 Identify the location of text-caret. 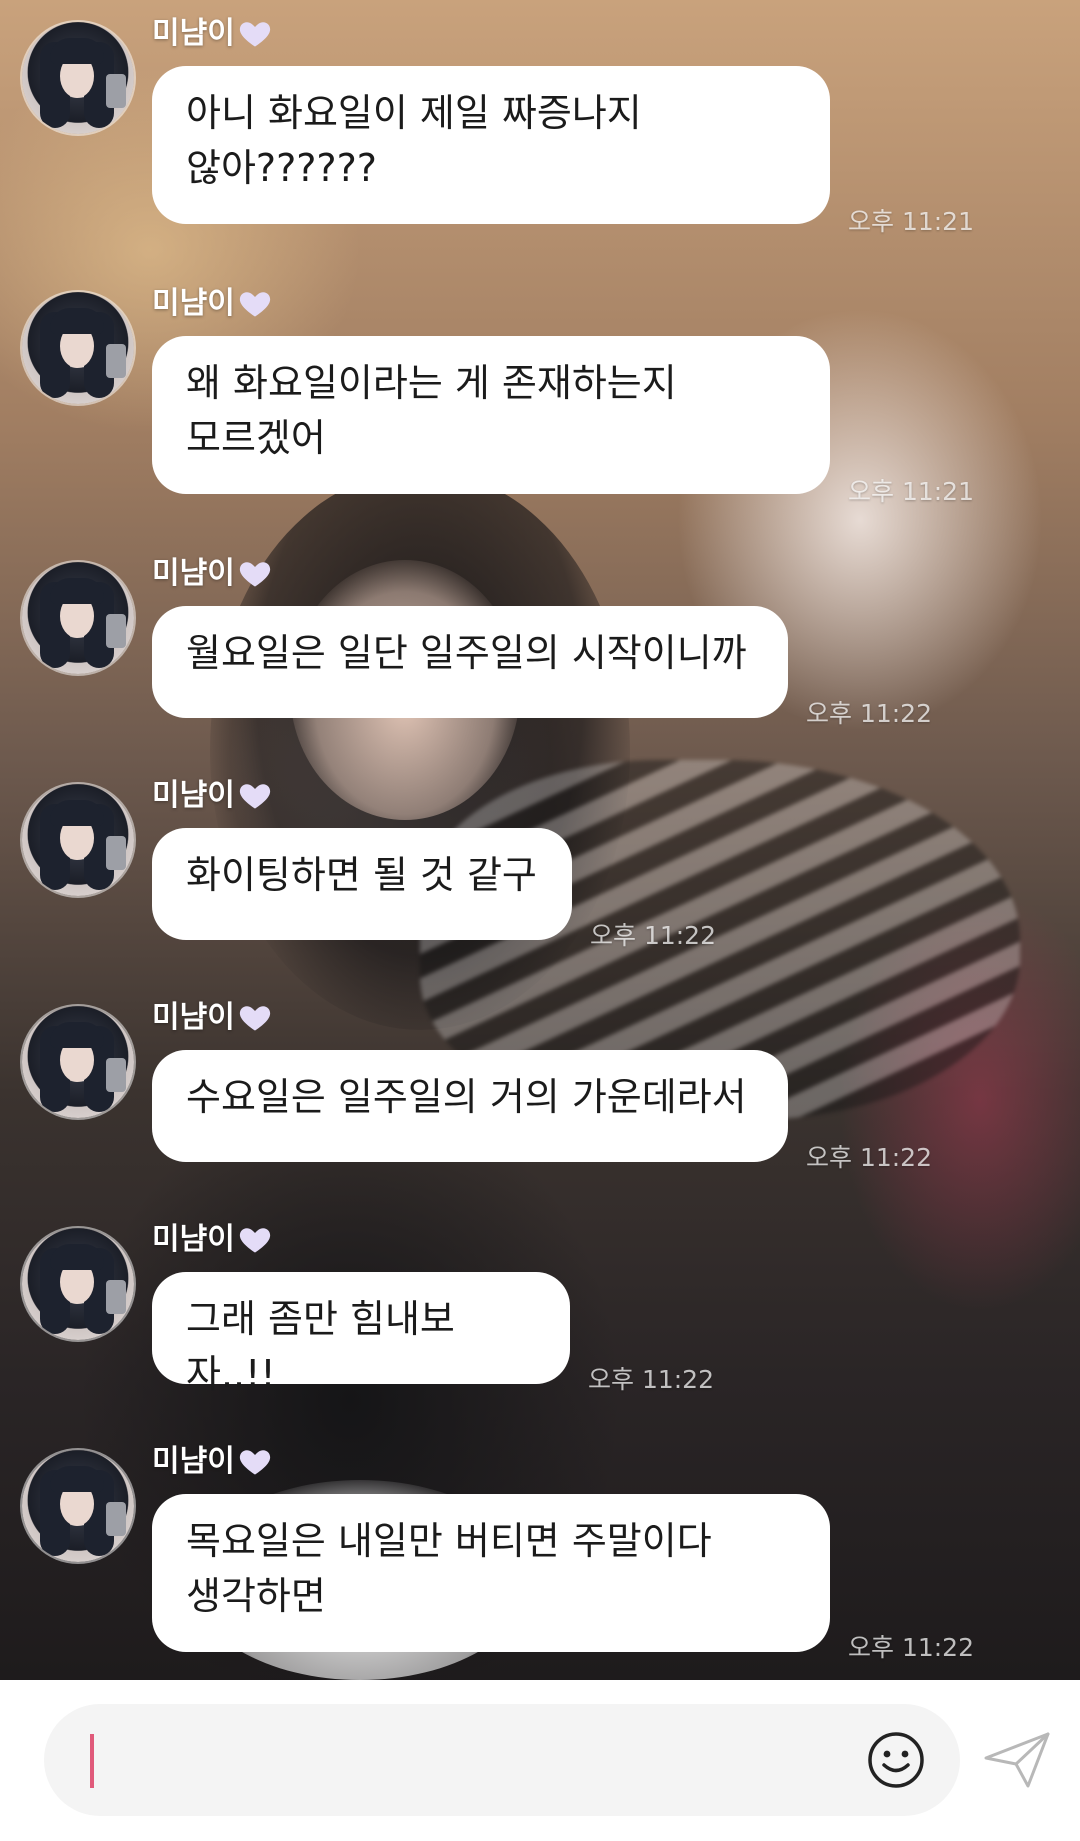
(92, 1761).